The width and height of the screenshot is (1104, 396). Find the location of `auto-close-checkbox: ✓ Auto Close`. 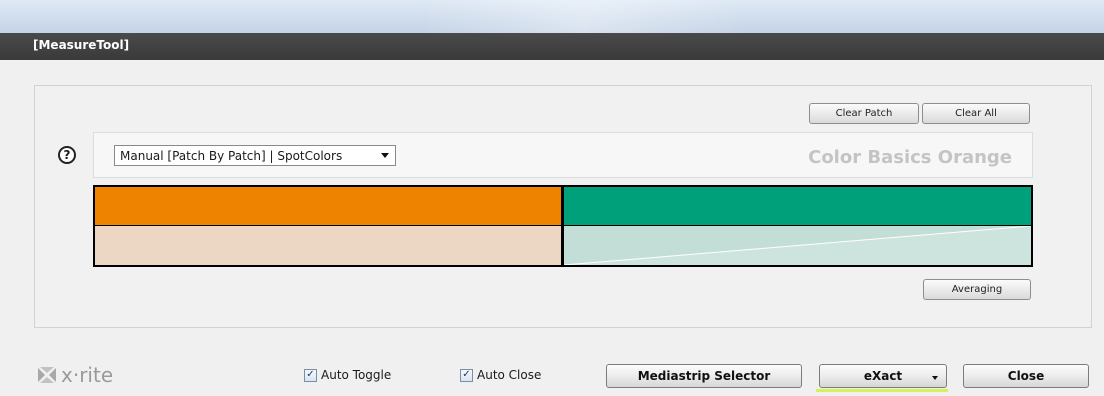

auto-close-checkbox: ✓ Auto Close is located at coordinates (500, 375).